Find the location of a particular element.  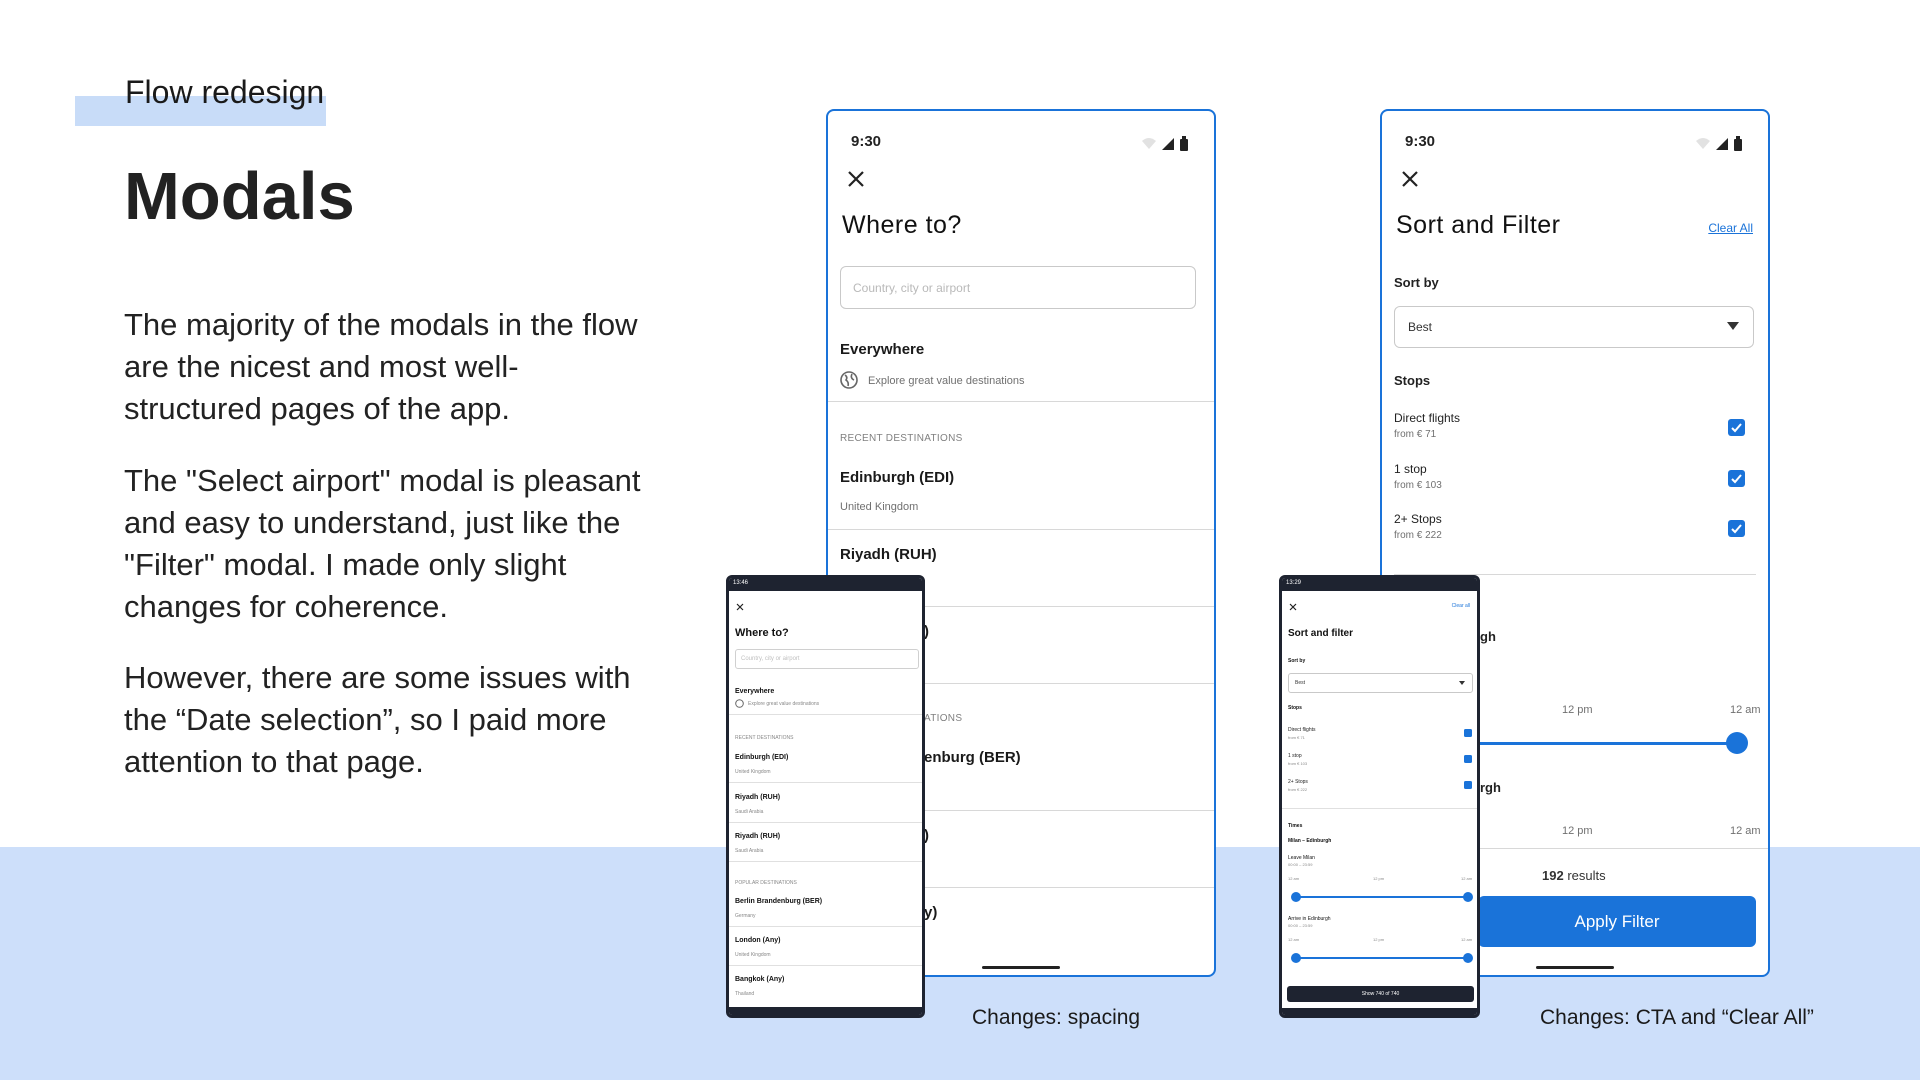

popular-item-title: Bangkok (Any) is located at coordinates (759, 979).